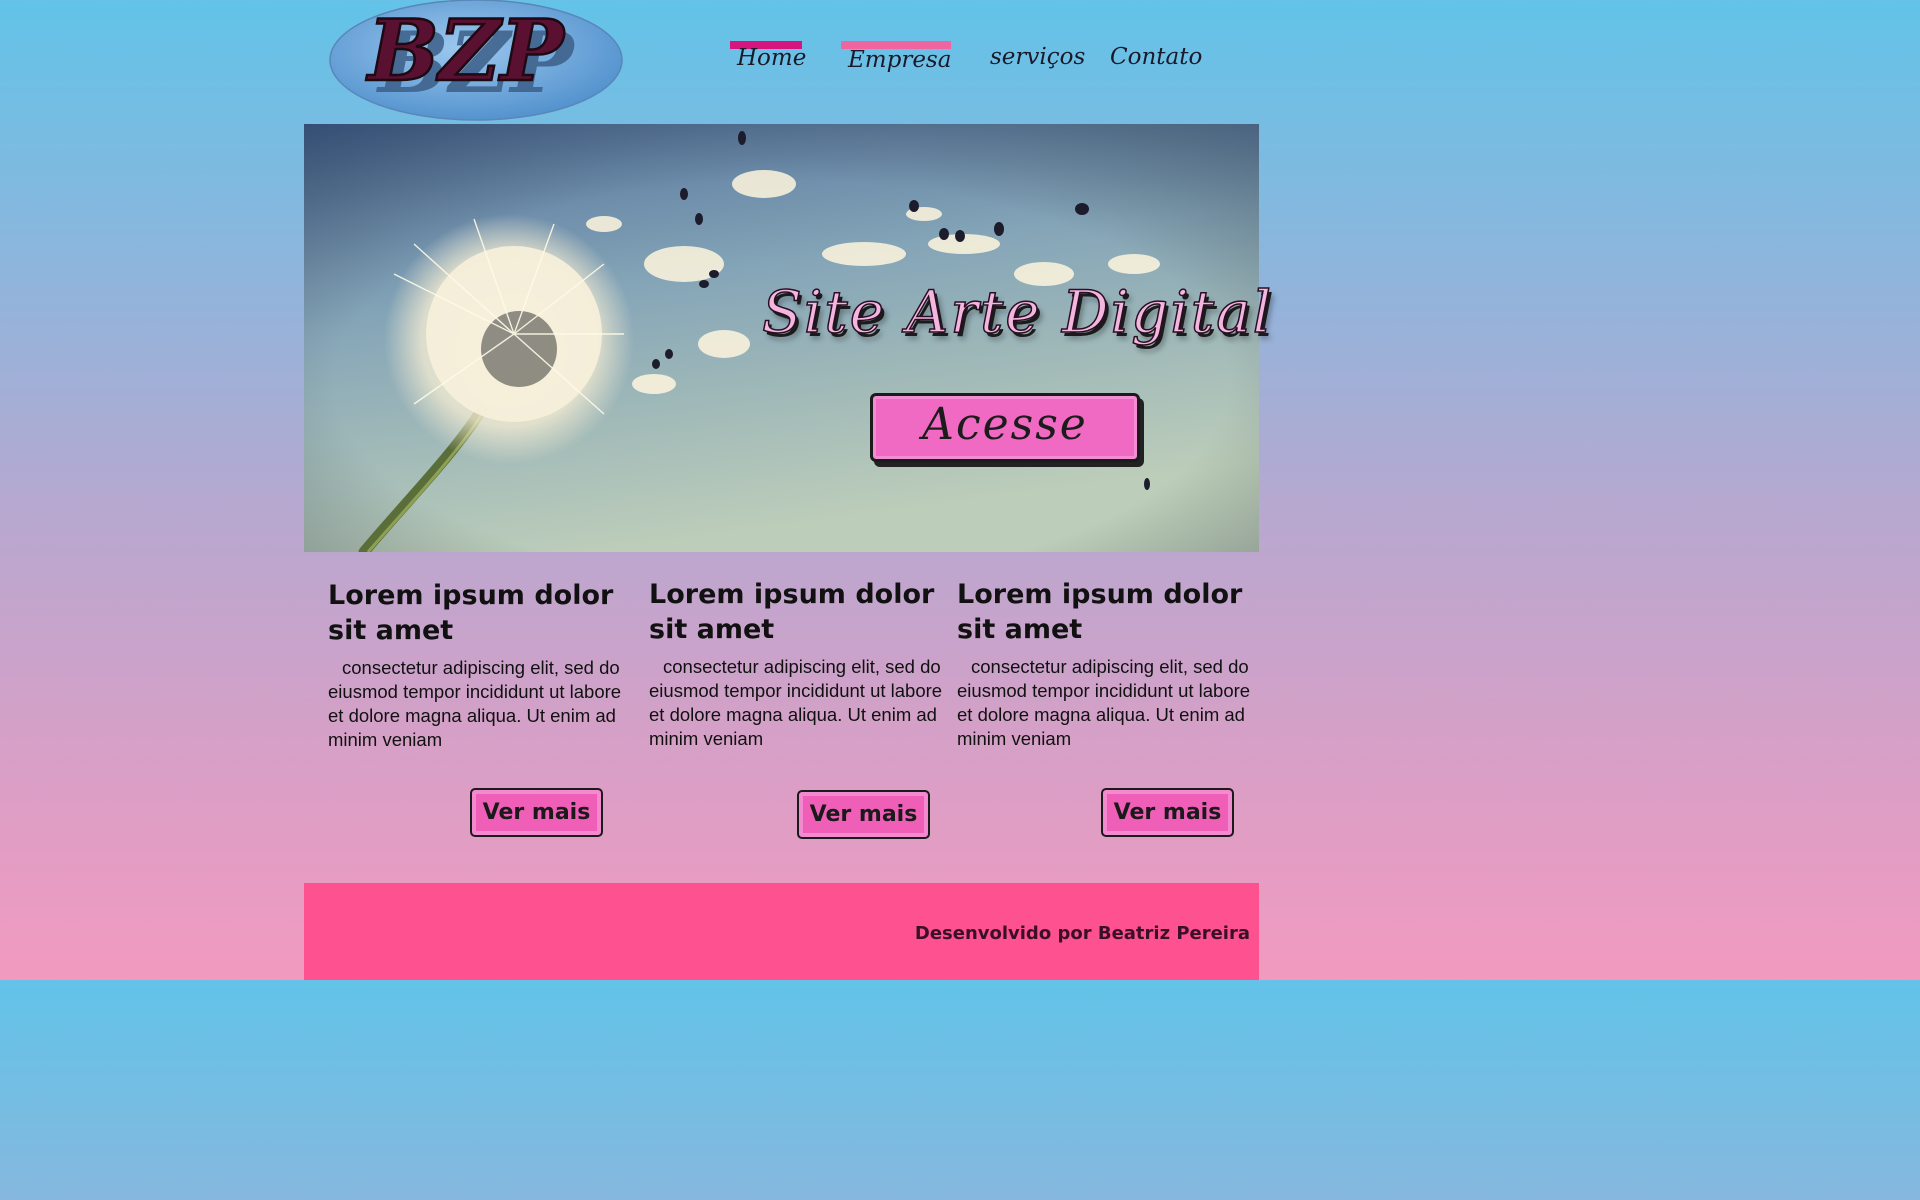 This screenshot has width=1920, height=1200. Describe the element at coordinates (1167, 812) in the screenshot. I see `ver-mais-button-3: Ver mais` at that location.